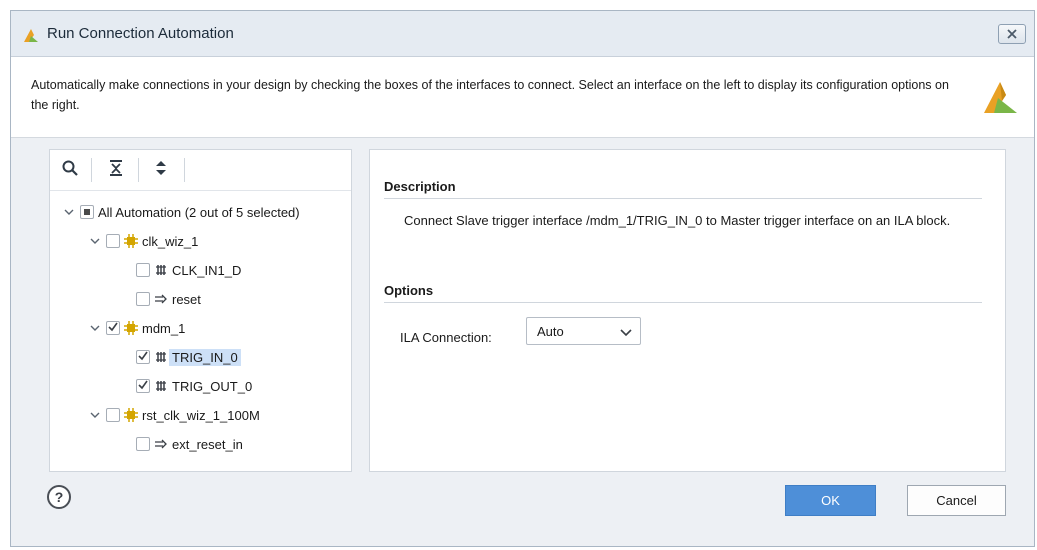 This screenshot has height=550, width=1037. I want to click on clk-in1-d-checkbox, so click(143, 270).